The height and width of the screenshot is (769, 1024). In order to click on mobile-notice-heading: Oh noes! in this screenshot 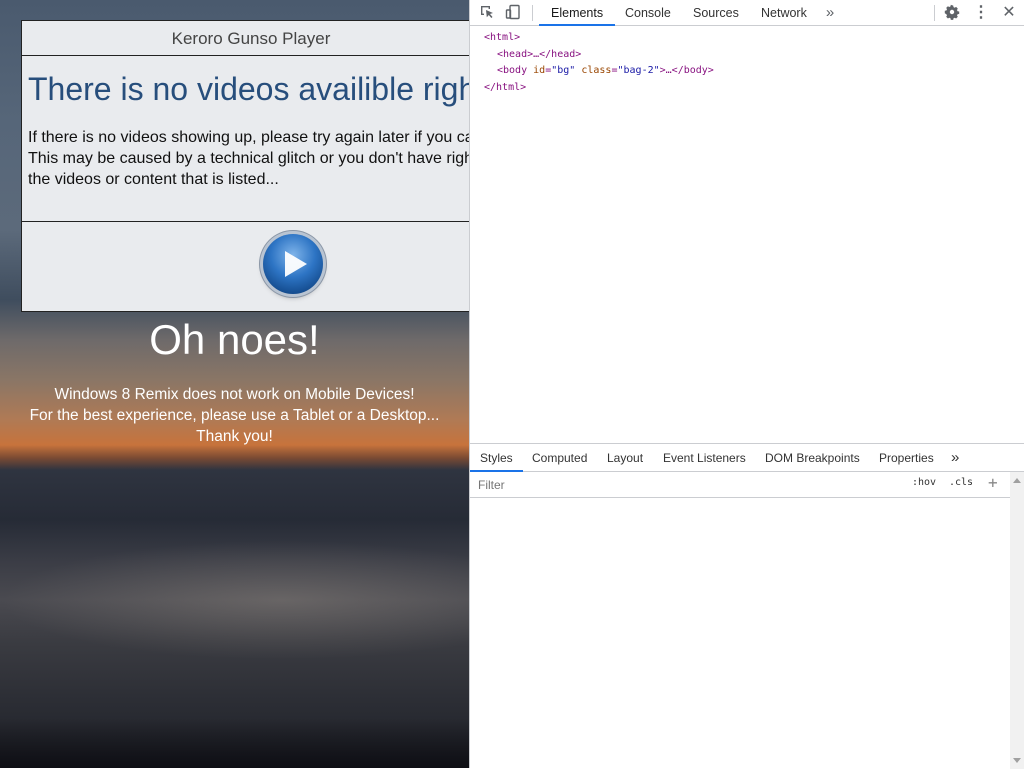, I will do `click(234, 339)`.